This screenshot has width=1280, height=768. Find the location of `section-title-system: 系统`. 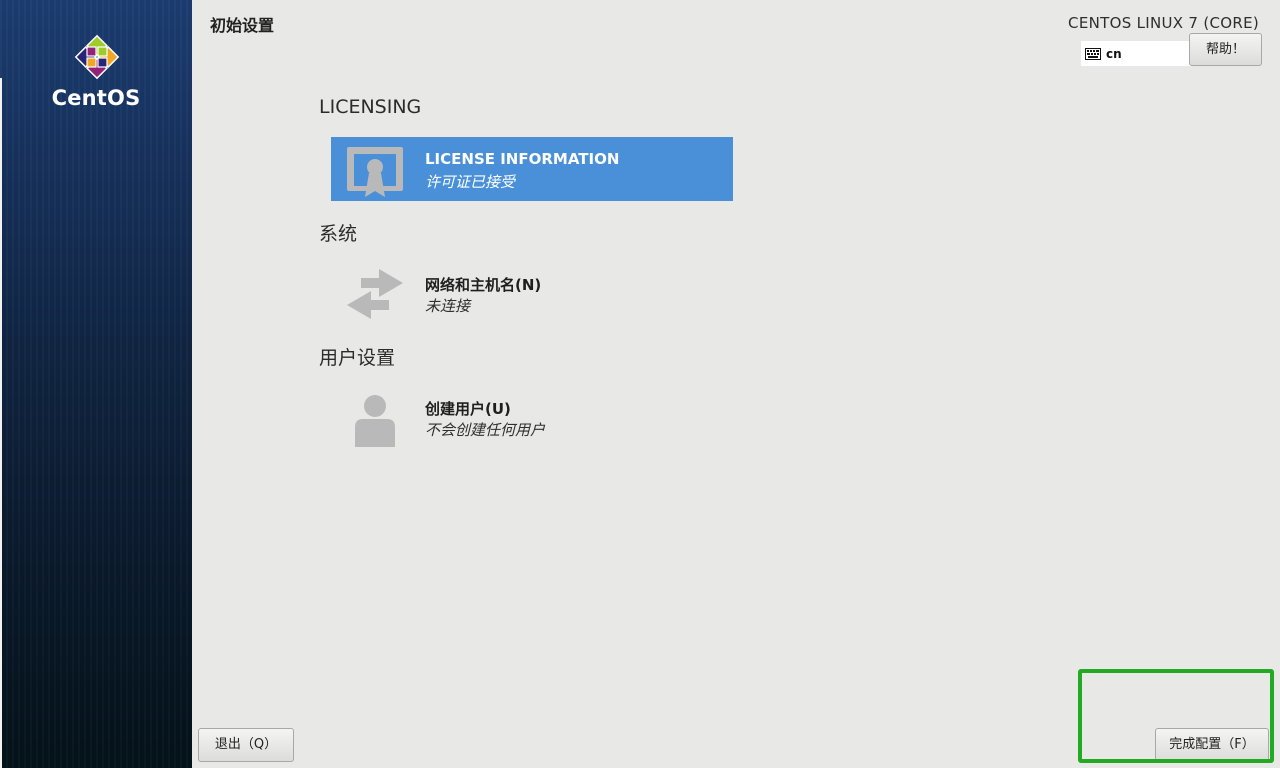

section-title-system: 系统 is located at coordinates (338, 234).